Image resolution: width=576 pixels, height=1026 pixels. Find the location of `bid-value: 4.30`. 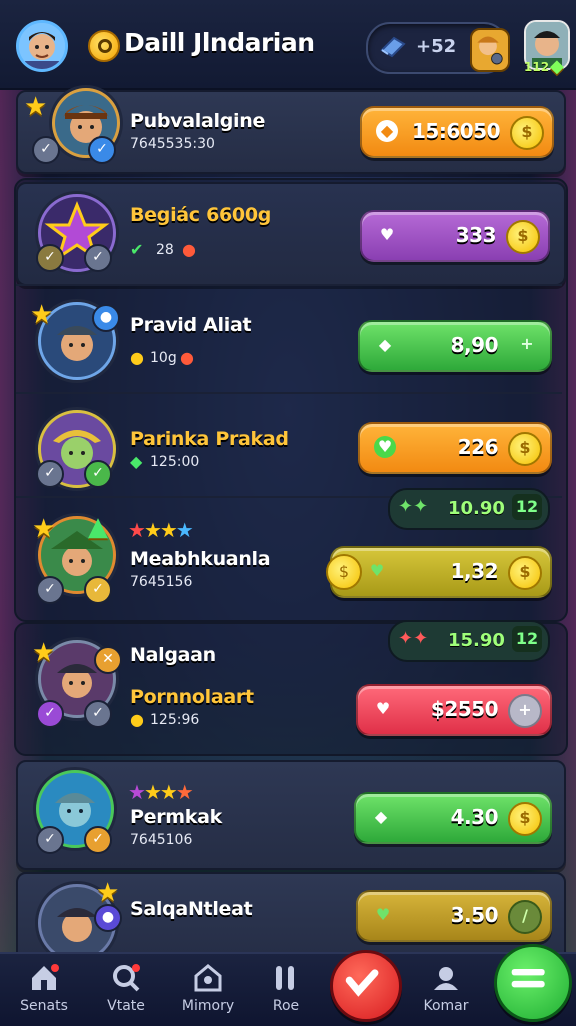

bid-value: 4.30 is located at coordinates (474, 817).